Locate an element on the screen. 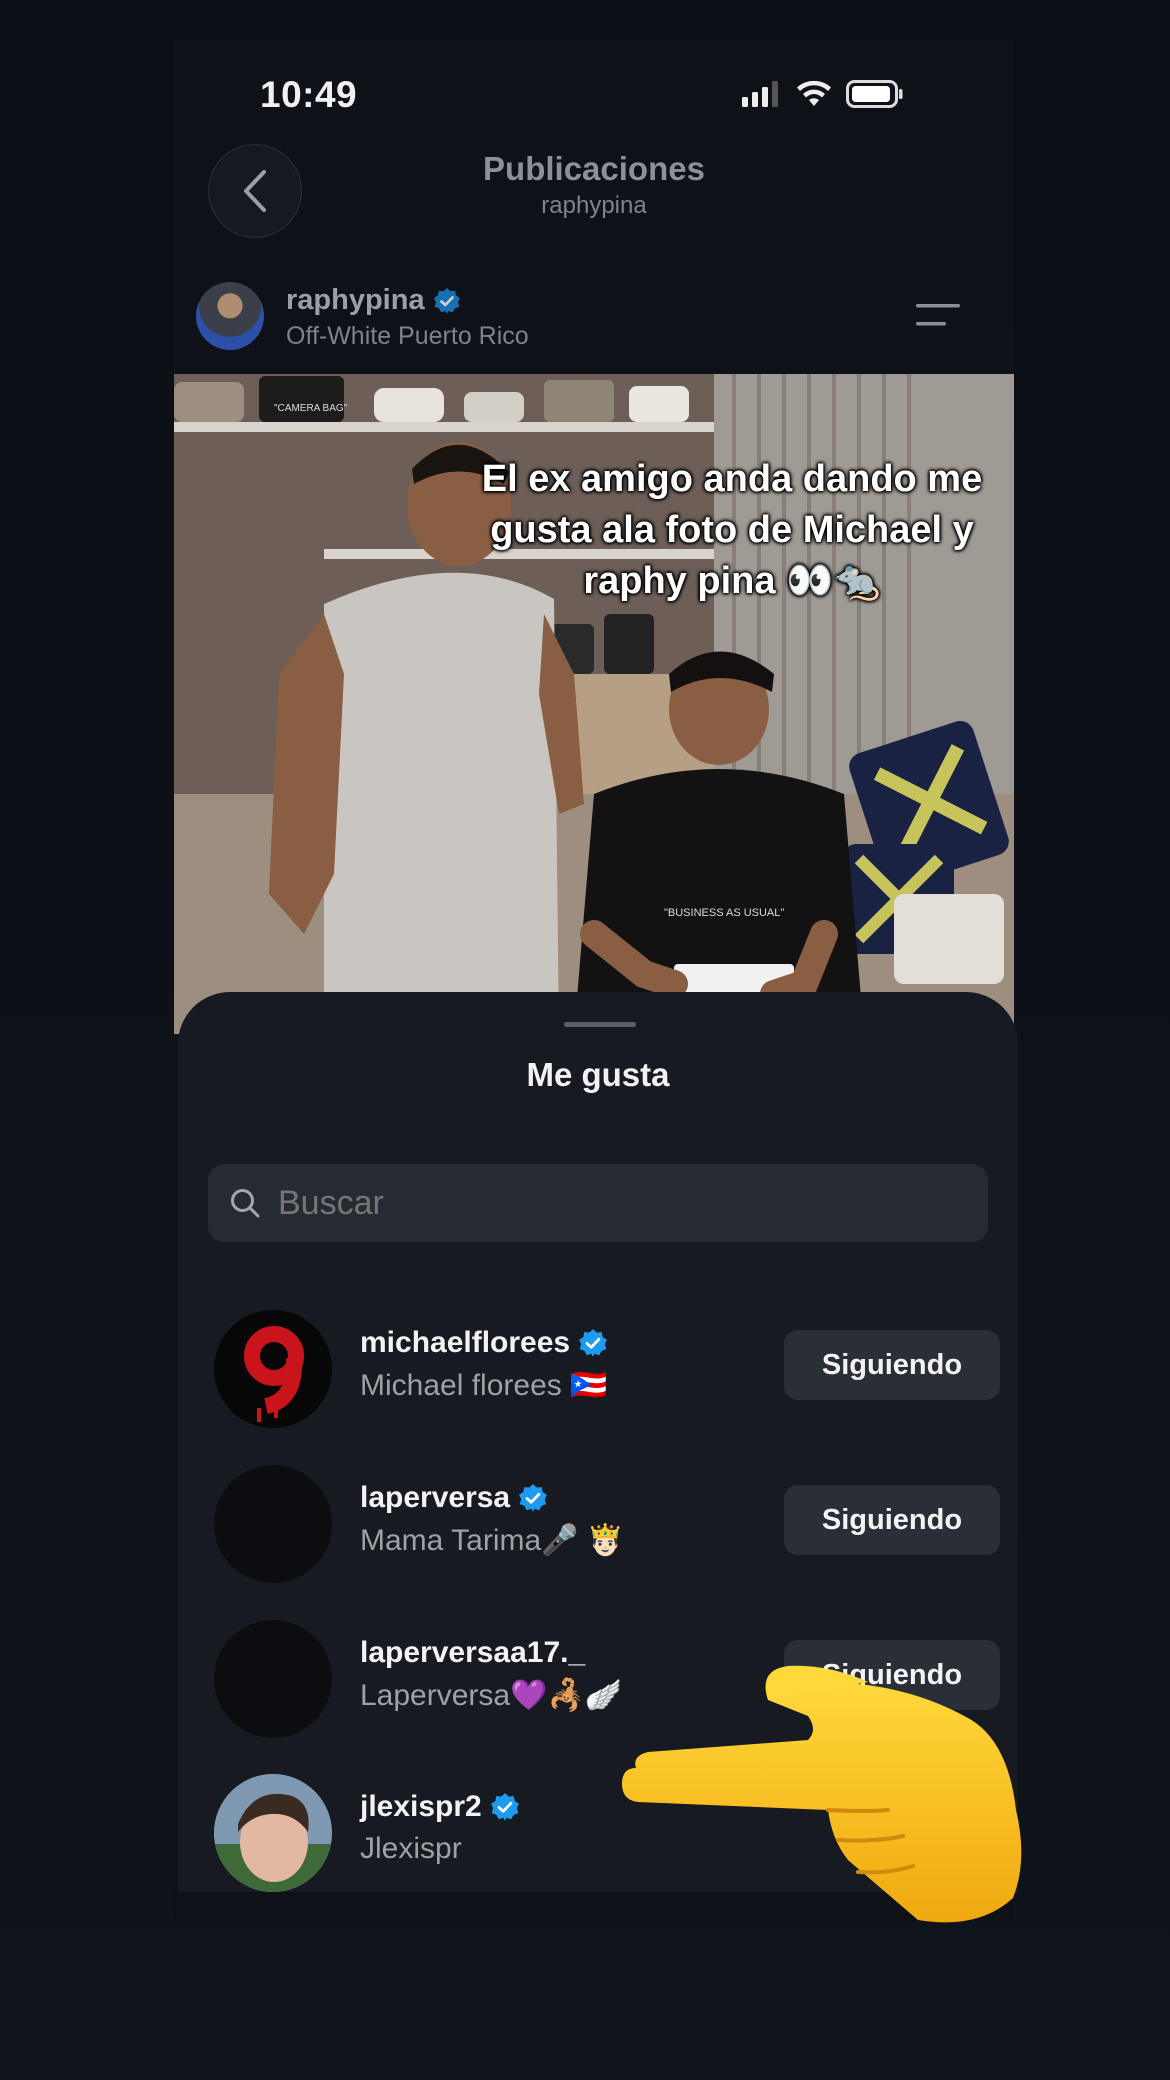 The width and height of the screenshot is (1170, 2080). signal-icon is located at coordinates (760, 94).